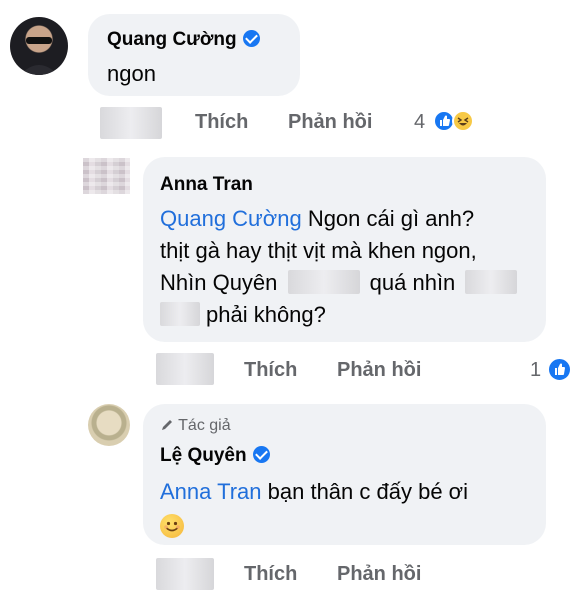 Image resolution: width=580 pixels, height=602 pixels. I want to click on avatar-quang-cuong, so click(39, 46).